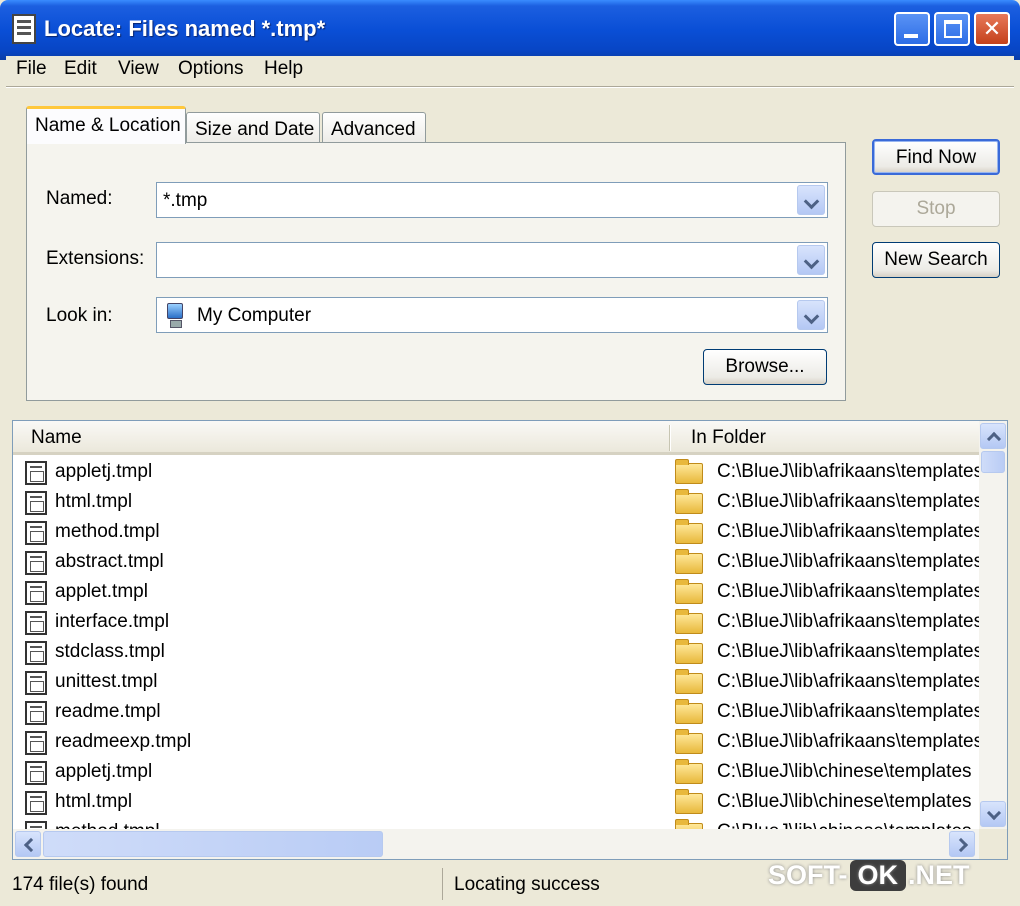 Image resolution: width=1020 pixels, height=906 pixels. I want to click on menu-options: Options, so click(210, 69).